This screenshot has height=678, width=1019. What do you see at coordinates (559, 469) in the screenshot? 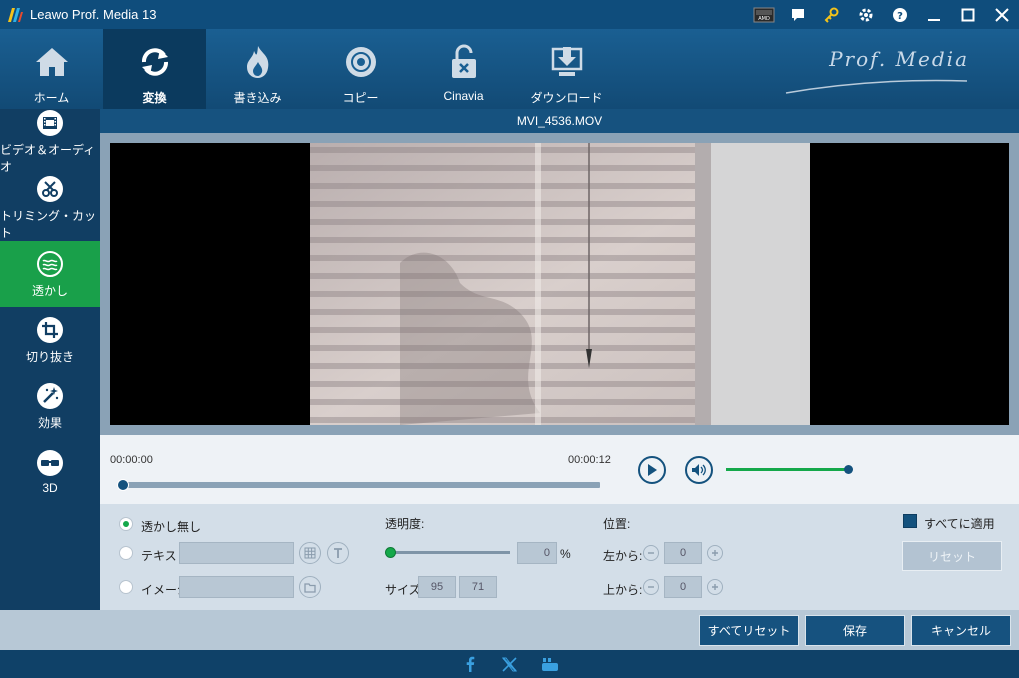
I see `player-controls: 00:00:00 00:00:12` at bounding box center [559, 469].